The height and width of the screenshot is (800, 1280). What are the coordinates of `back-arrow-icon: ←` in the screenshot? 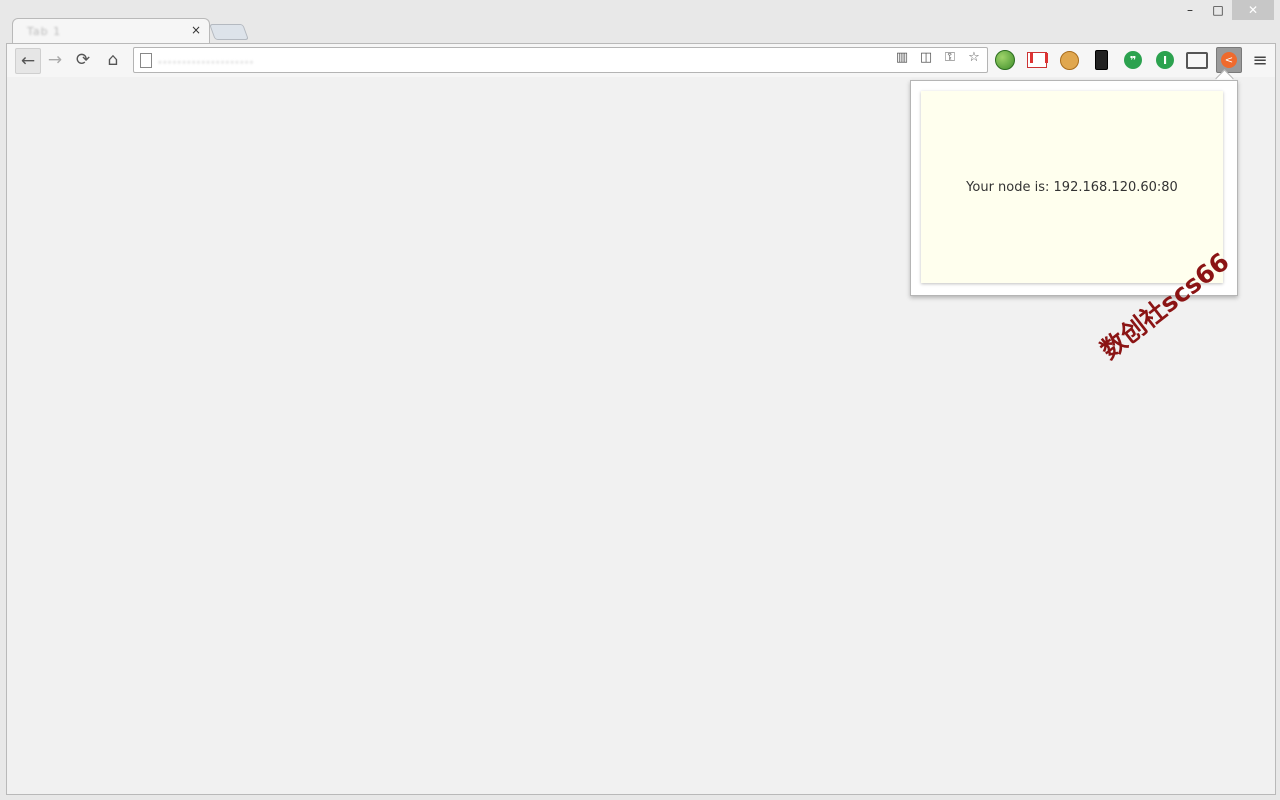 It's located at (28, 61).